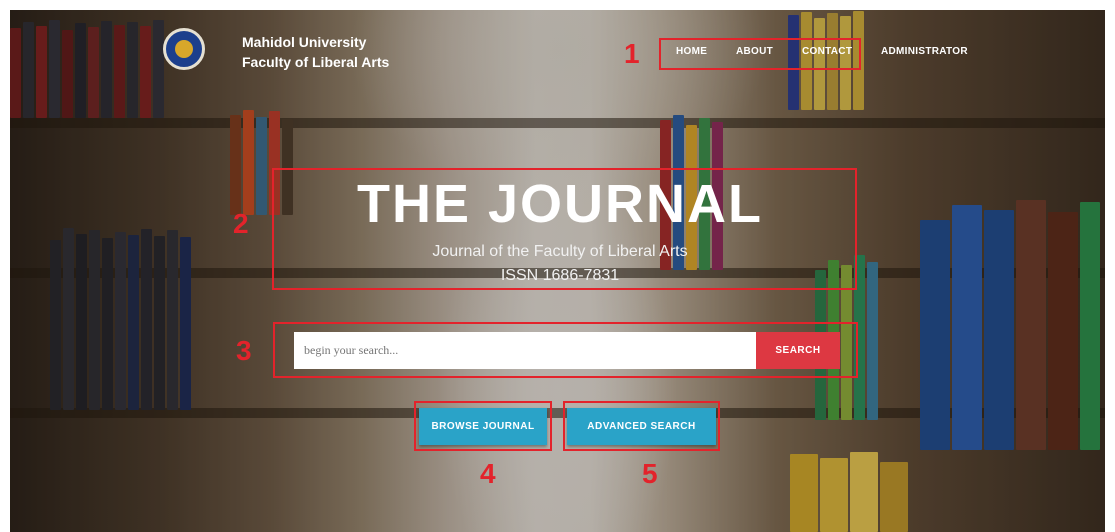 This screenshot has width=1115, height=532. What do you see at coordinates (244, 350) in the screenshot?
I see `annotation-label-3: 3` at bounding box center [244, 350].